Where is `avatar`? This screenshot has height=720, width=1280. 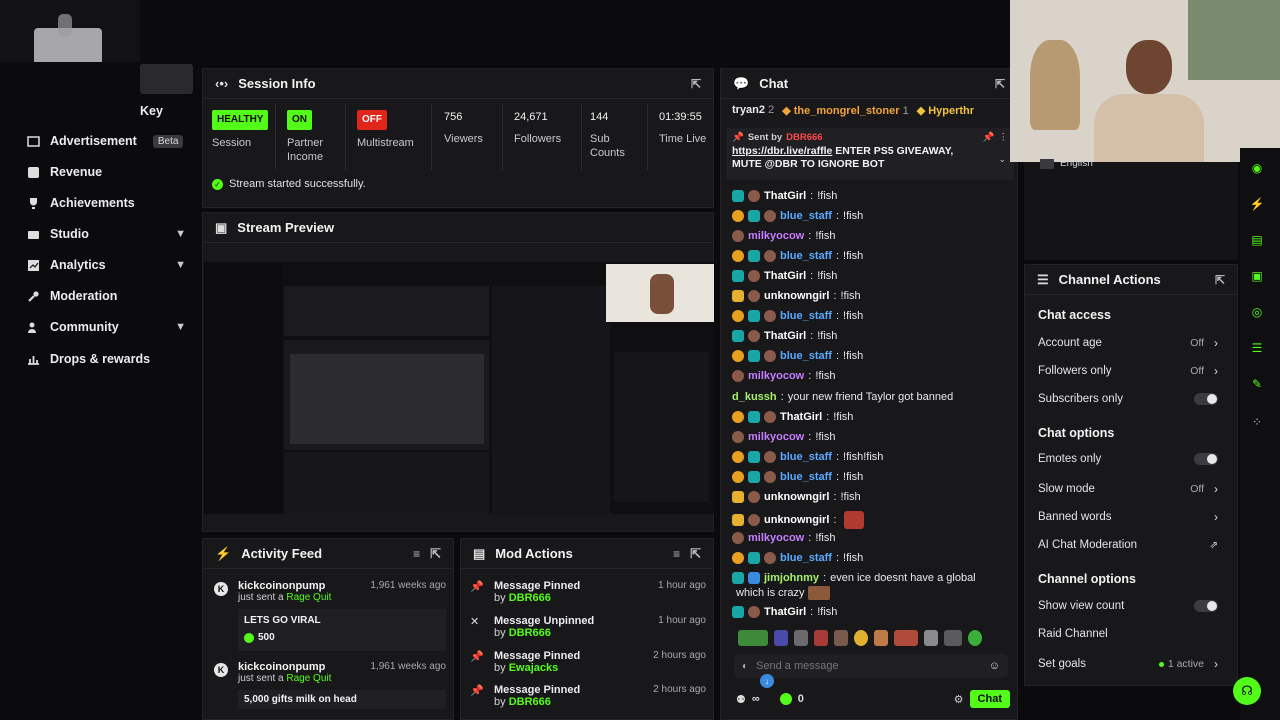
avatar is located at coordinates (754, 336).